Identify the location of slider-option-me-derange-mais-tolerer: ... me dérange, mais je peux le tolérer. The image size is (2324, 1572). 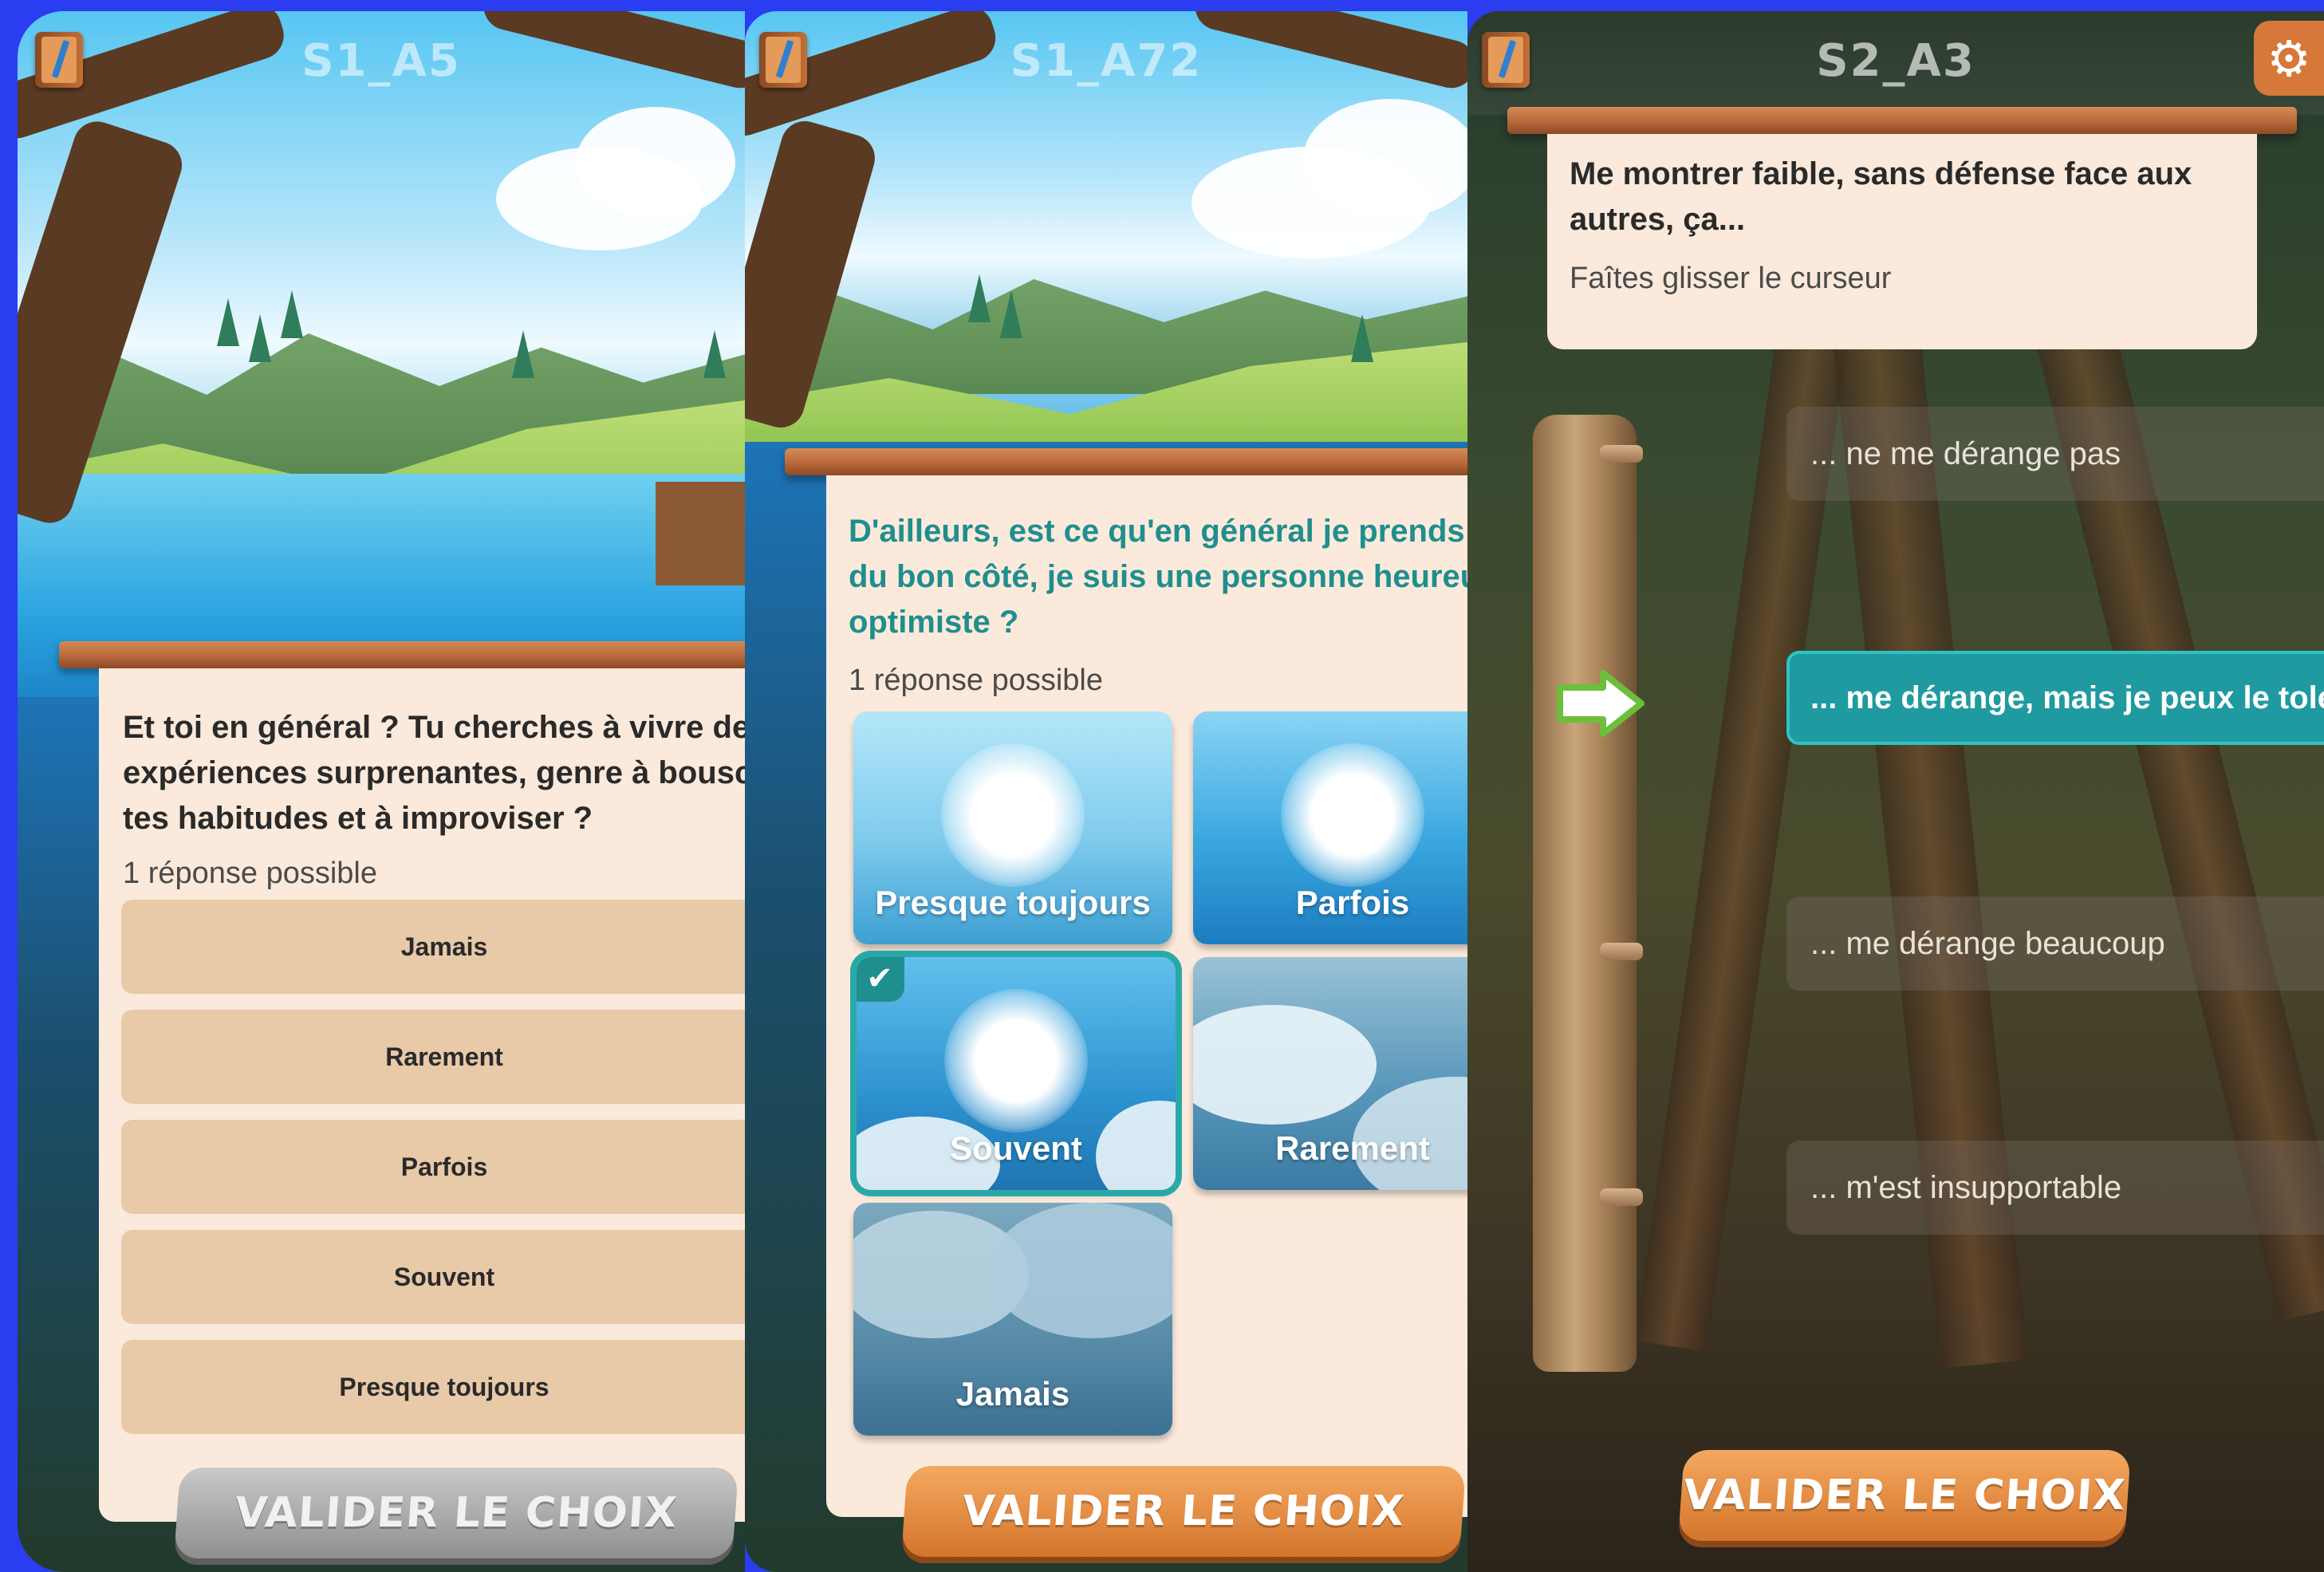
(2055, 698).